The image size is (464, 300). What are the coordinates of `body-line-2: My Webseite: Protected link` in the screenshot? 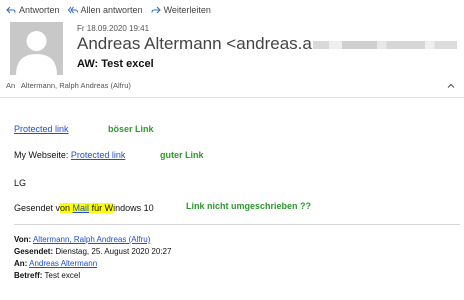 It's located at (69, 155).